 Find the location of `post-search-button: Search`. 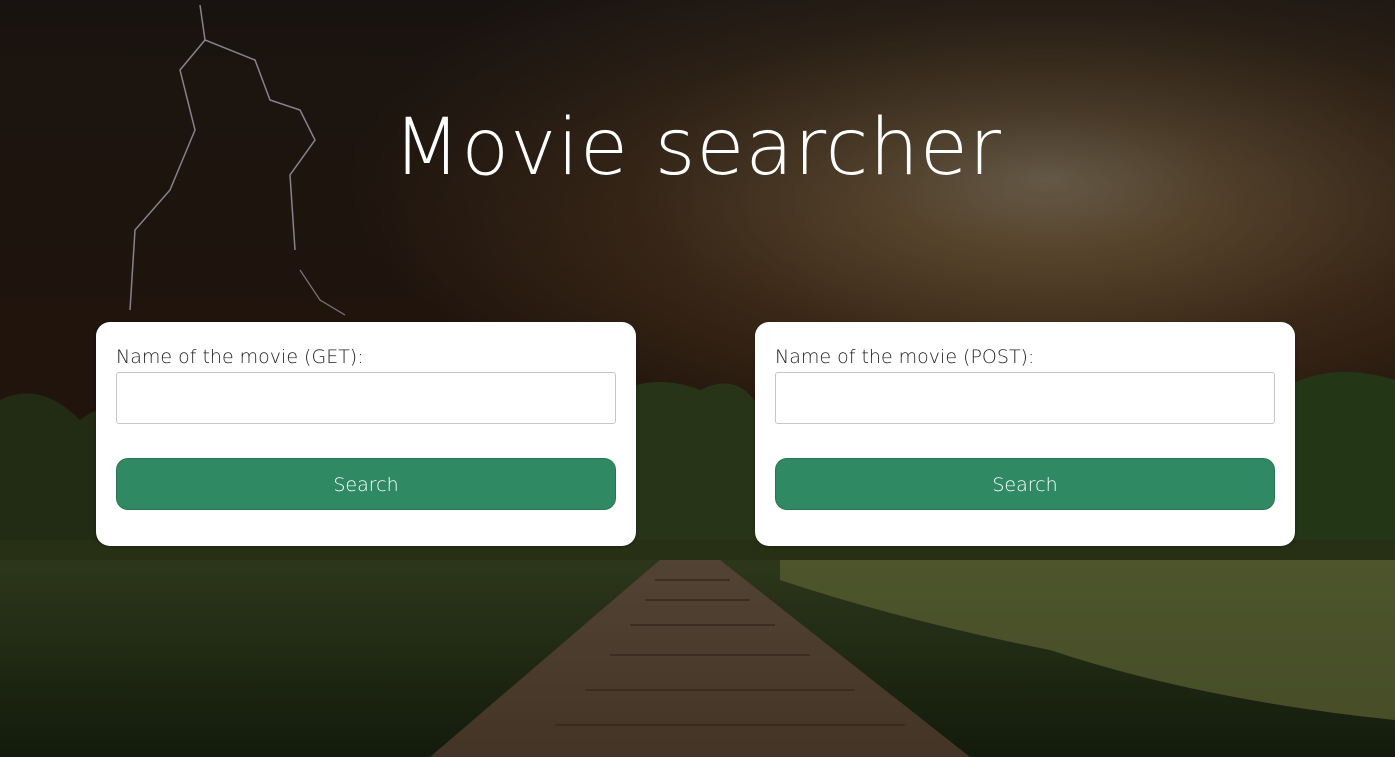

post-search-button: Search is located at coordinates (1025, 484).